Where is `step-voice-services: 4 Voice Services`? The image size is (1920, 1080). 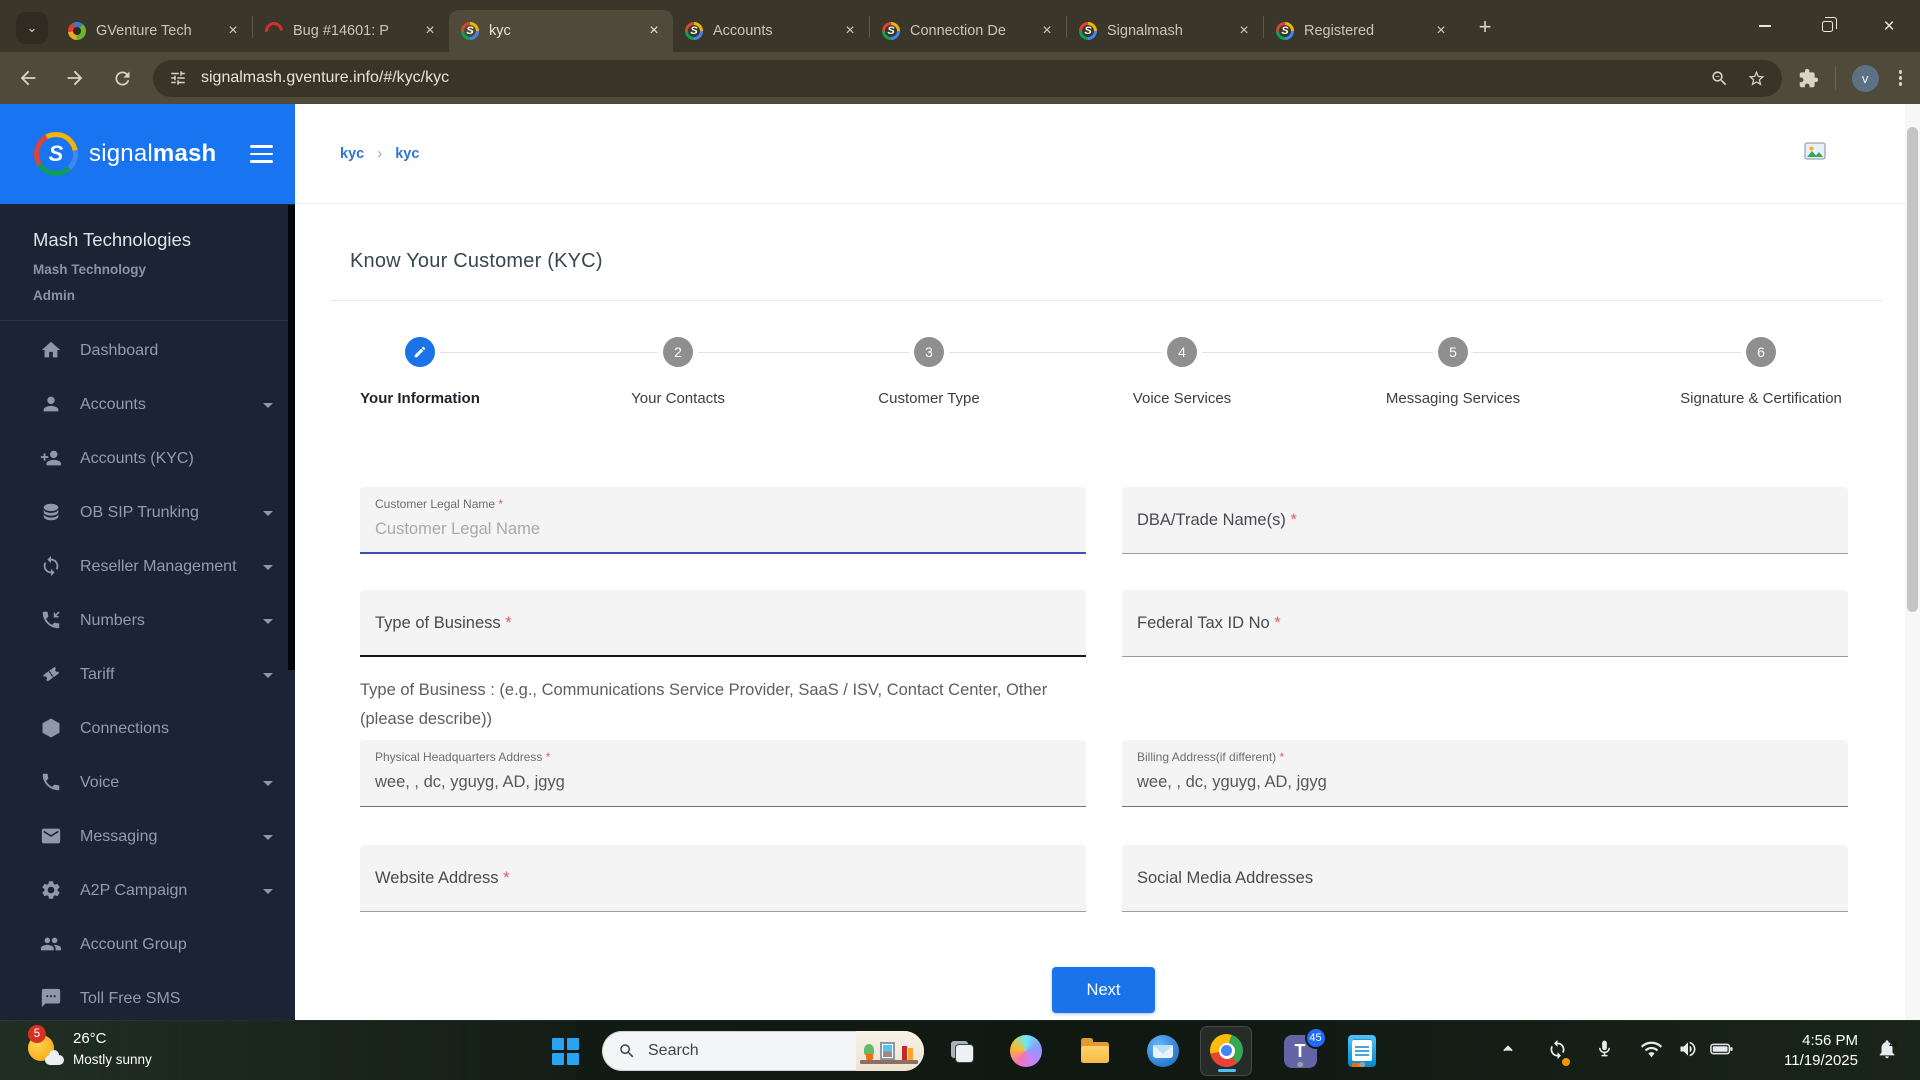 step-voice-services: 4 Voice Services is located at coordinates (1182, 372).